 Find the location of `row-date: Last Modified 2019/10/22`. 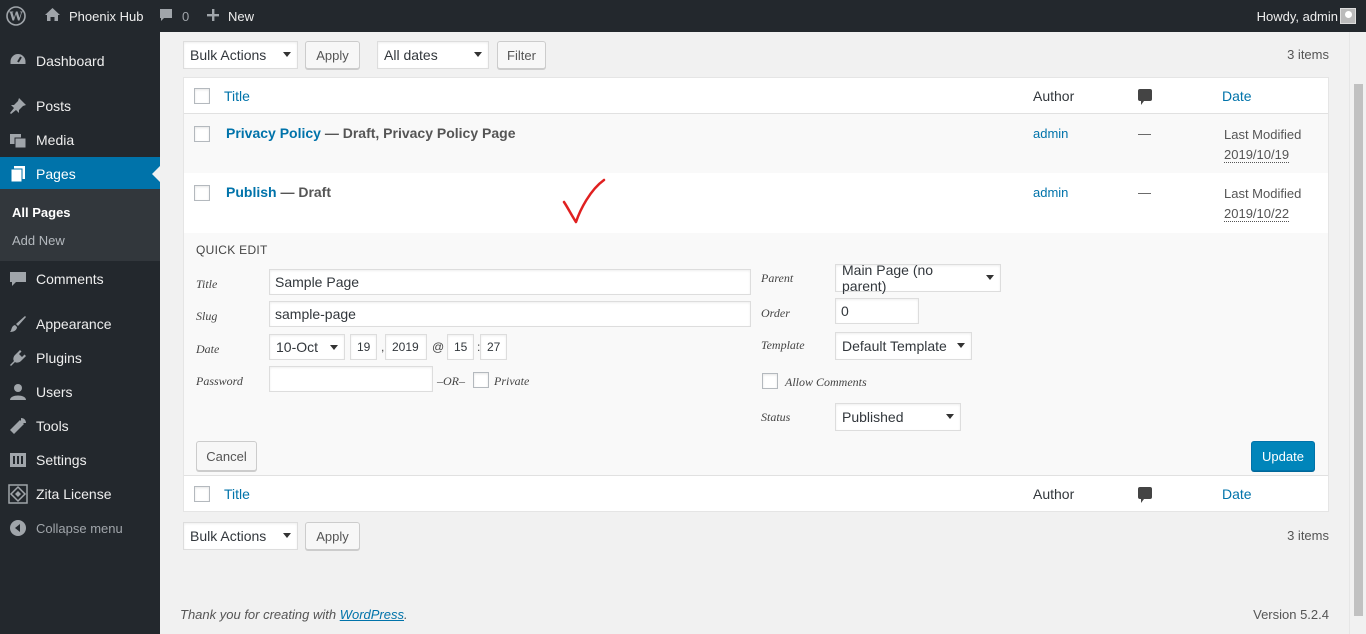

row-date: Last Modified 2019/10/22 is located at coordinates (1262, 204).